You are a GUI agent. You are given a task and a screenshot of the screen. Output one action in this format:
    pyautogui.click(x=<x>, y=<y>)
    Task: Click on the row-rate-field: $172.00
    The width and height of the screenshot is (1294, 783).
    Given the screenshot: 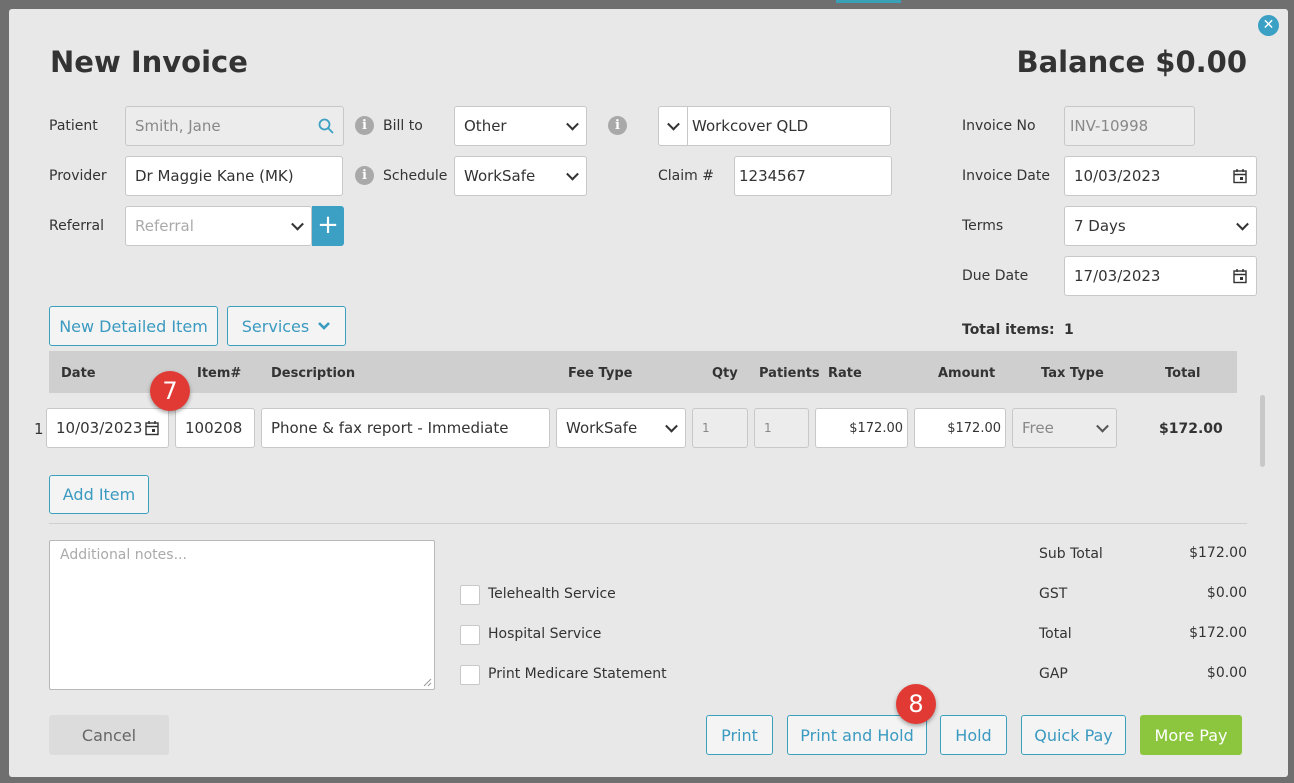 What is the action you would take?
    pyautogui.click(x=861, y=428)
    